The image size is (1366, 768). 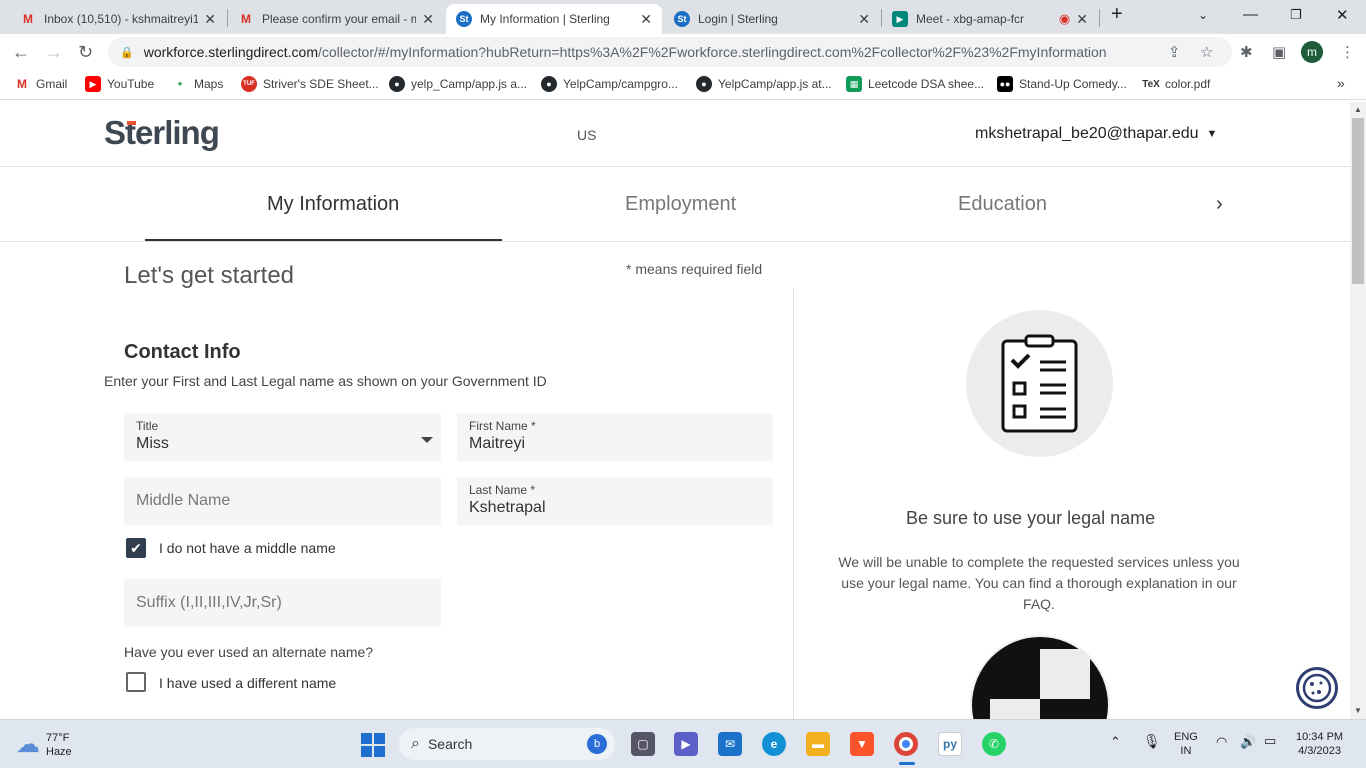 I want to click on step-nav: My Information Employment Education ›, so click(x=675, y=204).